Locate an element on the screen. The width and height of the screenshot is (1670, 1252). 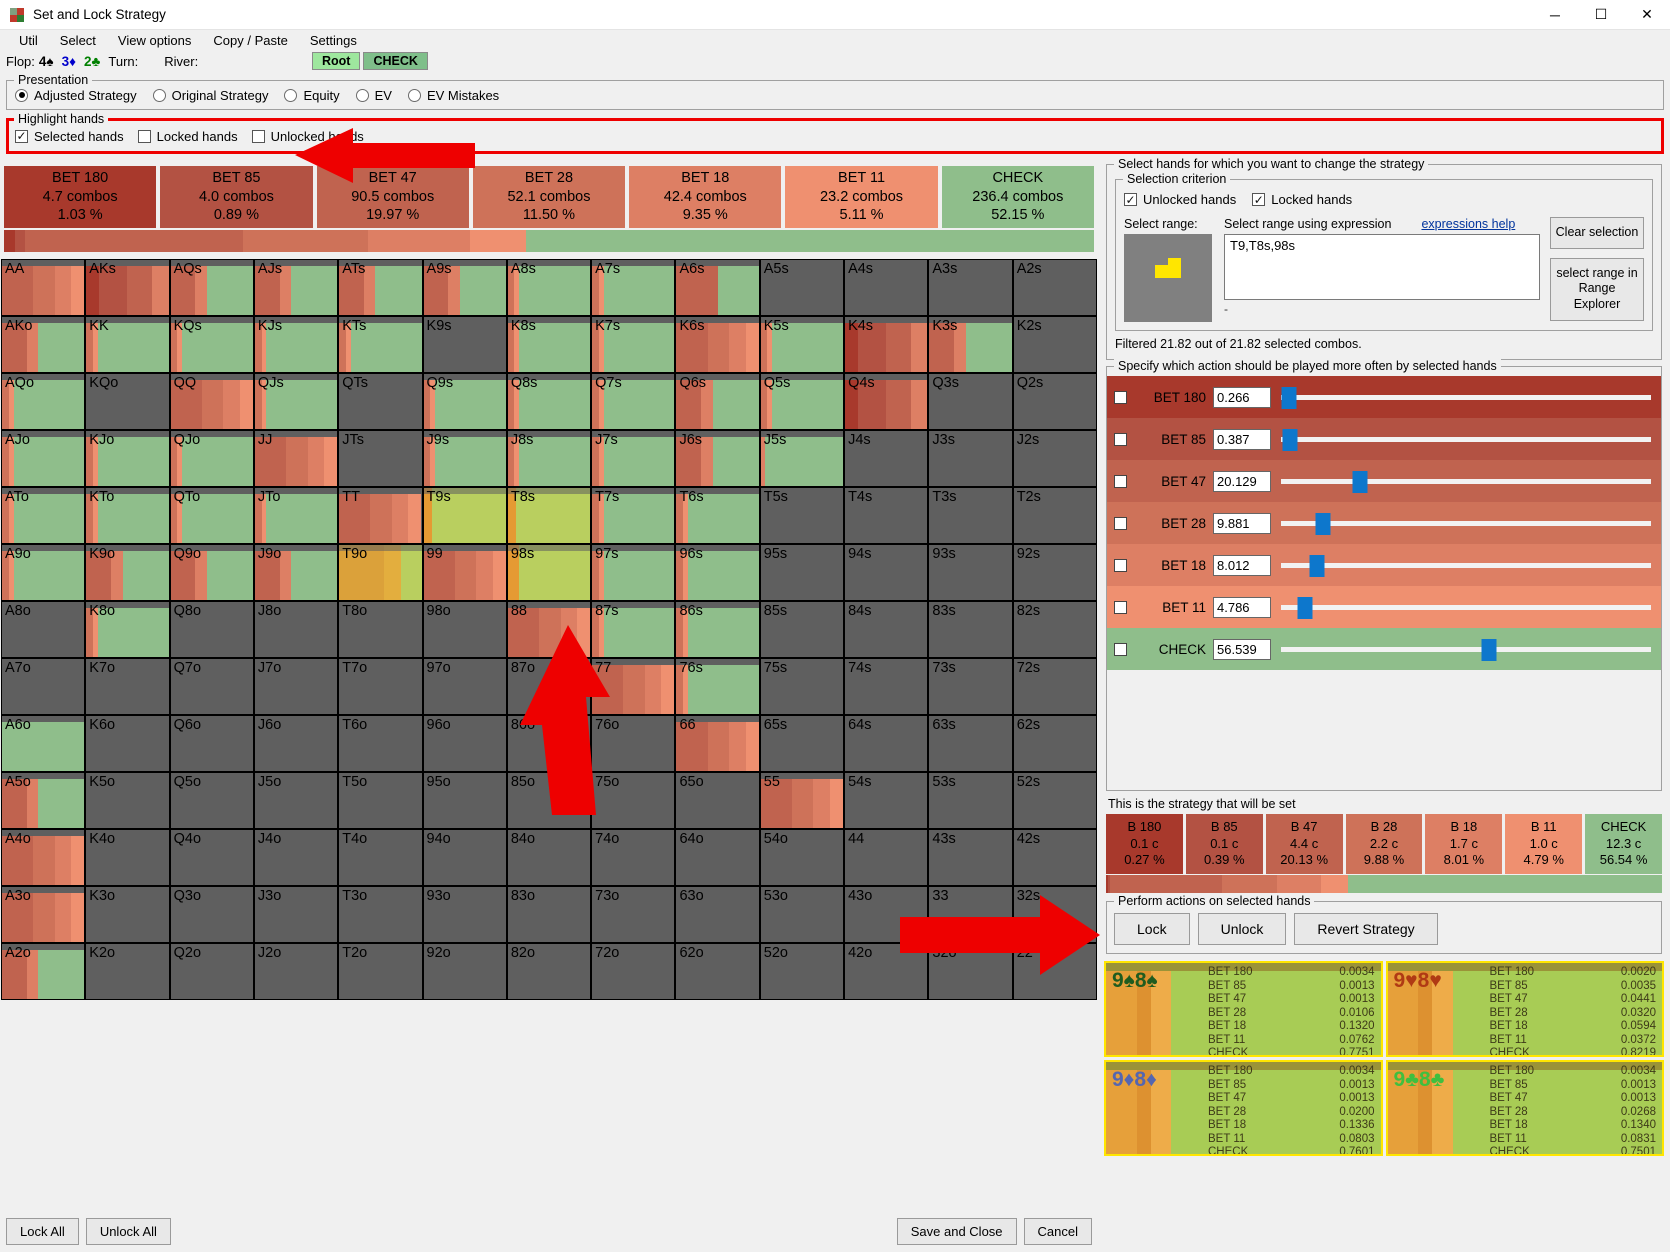
hand-cell-77: 77 is located at coordinates (633, 686).